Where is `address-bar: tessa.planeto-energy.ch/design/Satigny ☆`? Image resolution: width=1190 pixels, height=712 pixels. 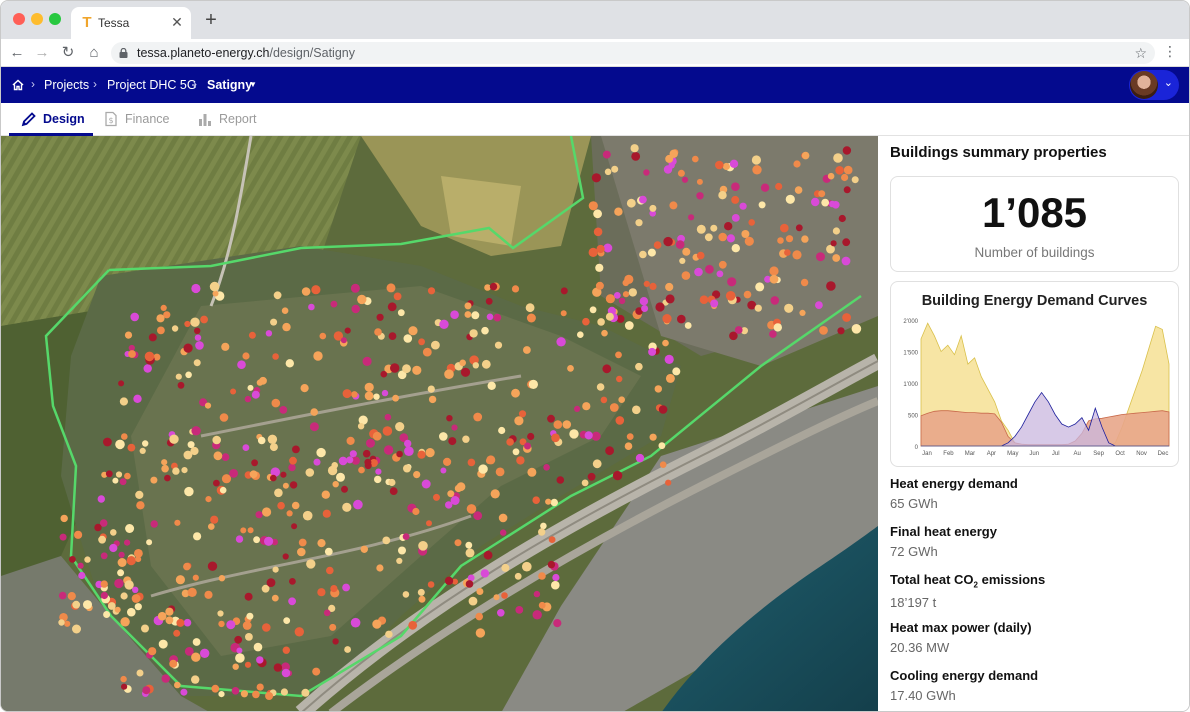
address-bar: tessa.planeto-energy.ch/design/Satigny ☆ is located at coordinates (633, 53).